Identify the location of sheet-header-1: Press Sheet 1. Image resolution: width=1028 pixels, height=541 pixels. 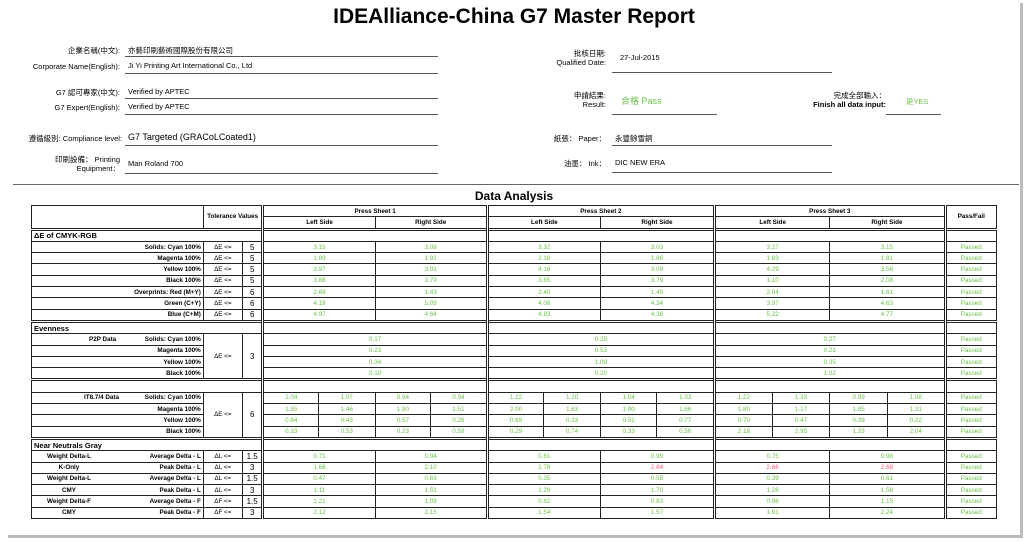
(374, 211).